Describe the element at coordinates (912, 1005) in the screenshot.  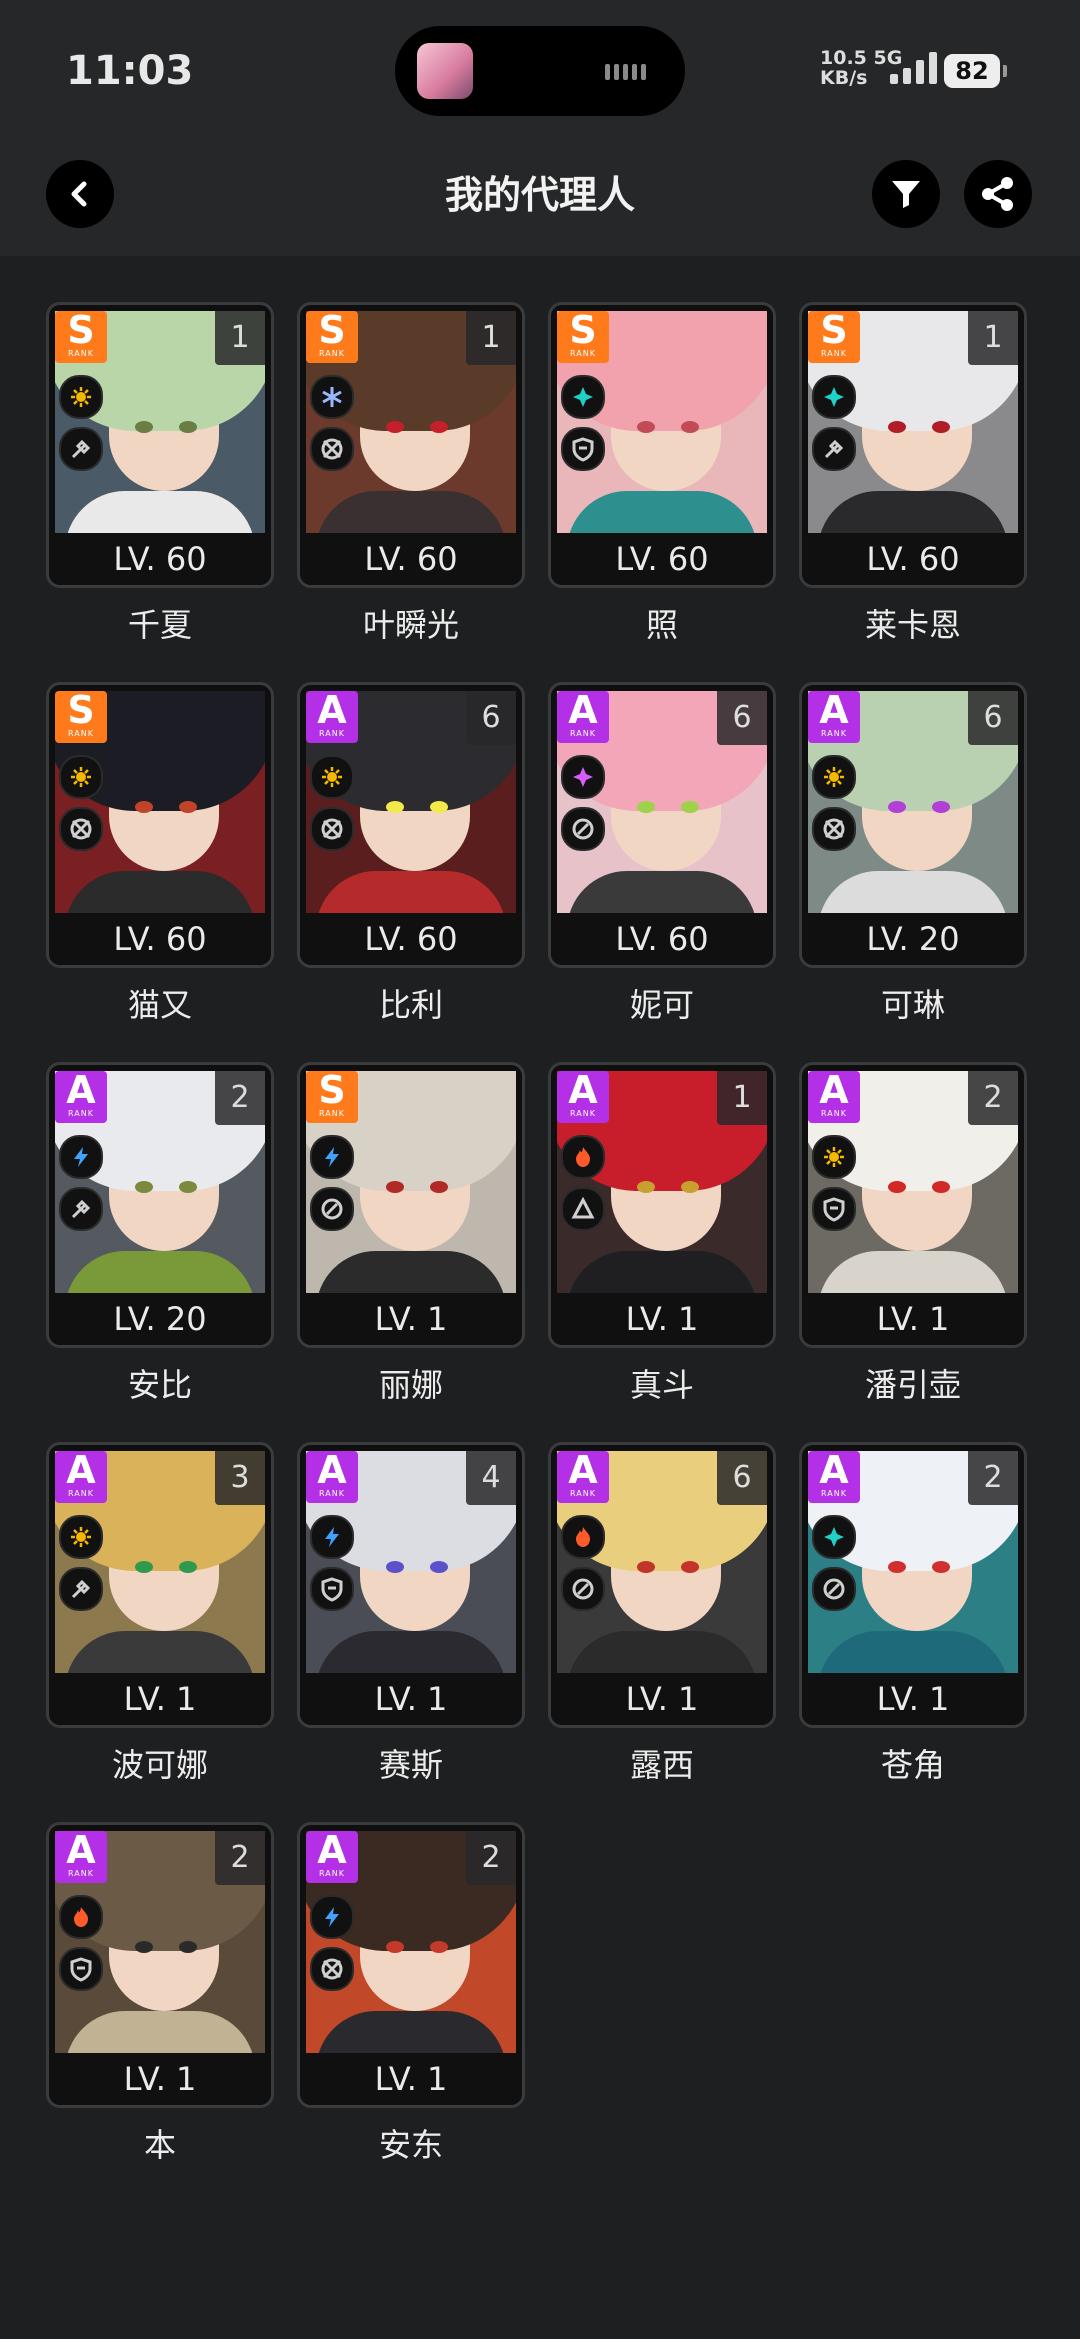
I see `agent-name: 可琳` at that location.